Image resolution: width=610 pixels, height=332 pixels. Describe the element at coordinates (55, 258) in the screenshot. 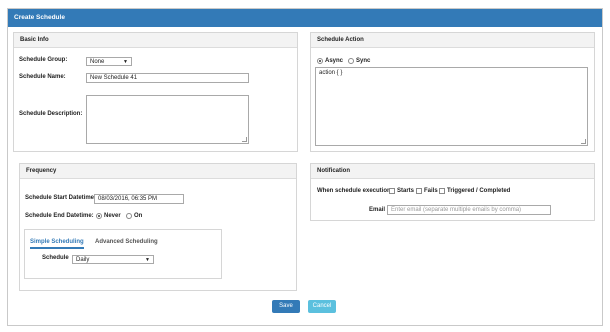

I see `schedule-type-label: Schedule` at that location.